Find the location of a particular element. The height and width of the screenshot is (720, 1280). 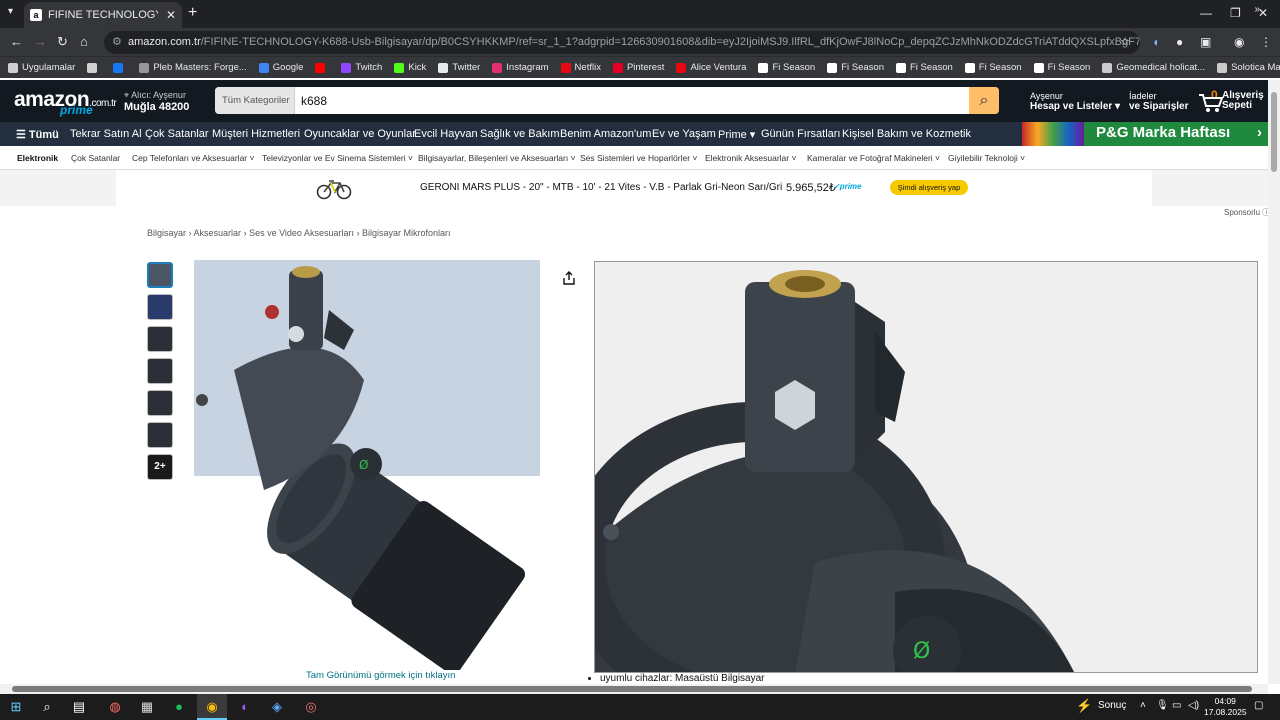

search-icon: ⌕ is located at coordinates (47, 707).